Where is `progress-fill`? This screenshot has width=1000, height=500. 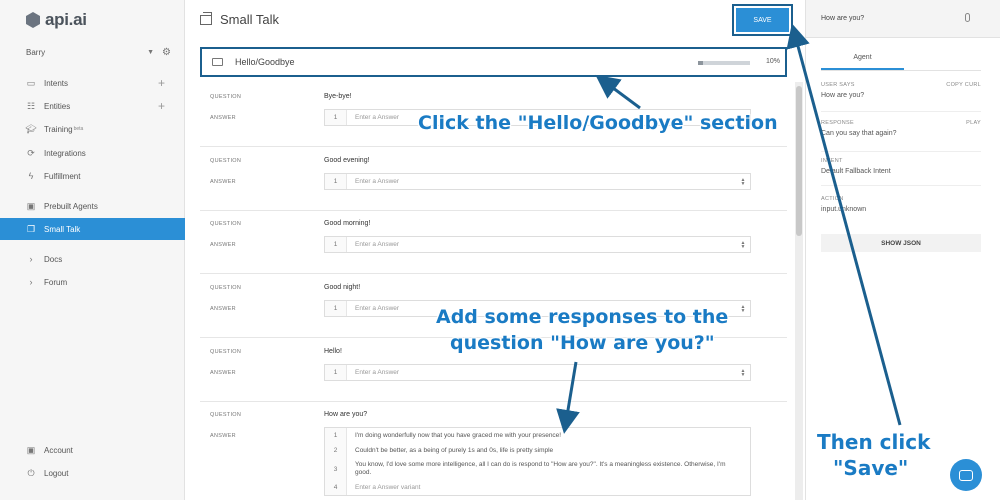
progress-fill is located at coordinates (701, 63).